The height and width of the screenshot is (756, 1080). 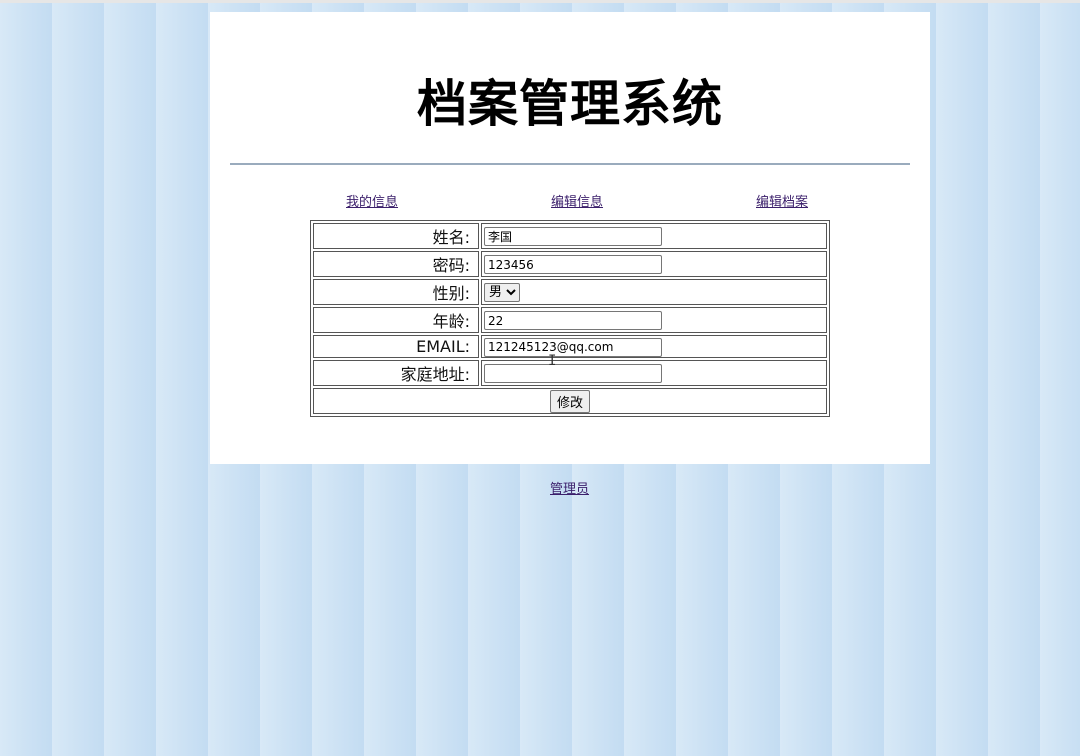 I want to click on form-row-actions: 修改, so click(x=570, y=401).